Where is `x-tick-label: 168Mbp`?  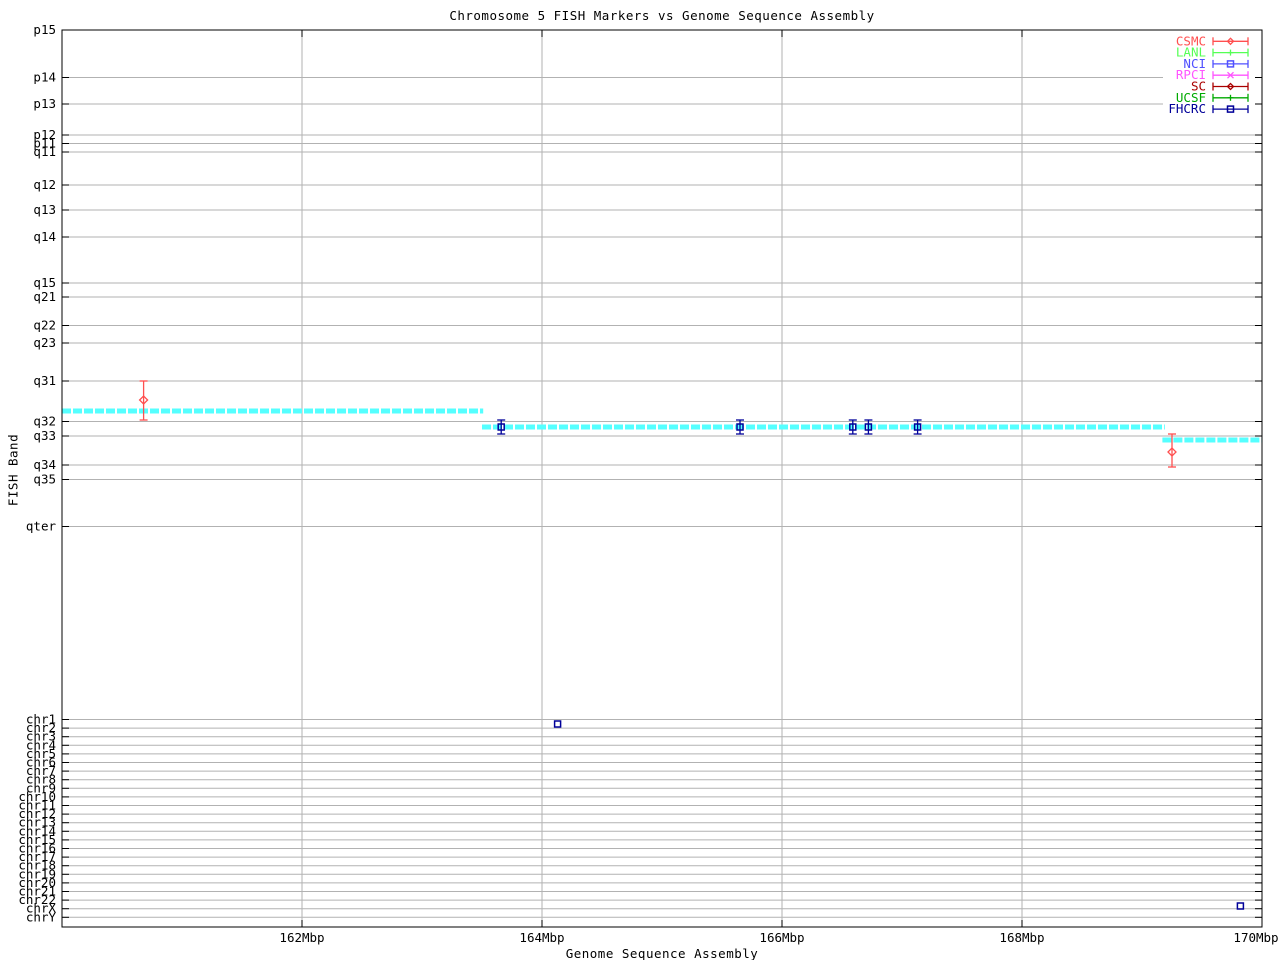
x-tick-label: 168Mbp is located at coordinates (1021, 937).